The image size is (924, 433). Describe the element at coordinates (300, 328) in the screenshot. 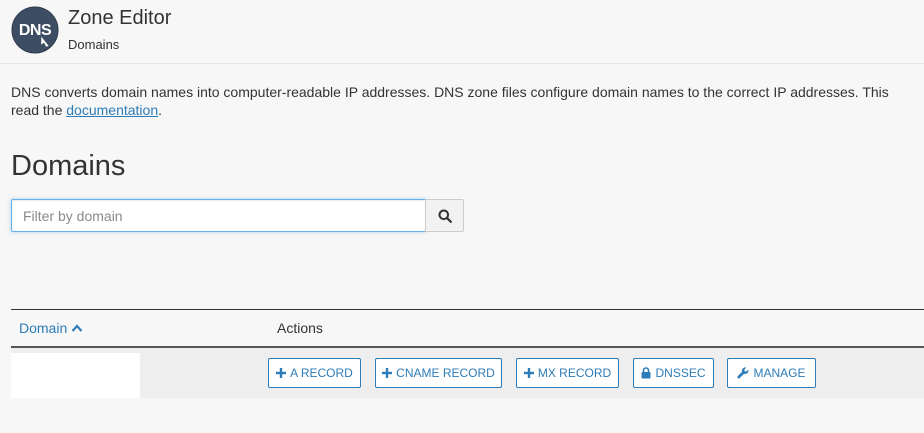

I see `column-header-actions: Actions` at that location.